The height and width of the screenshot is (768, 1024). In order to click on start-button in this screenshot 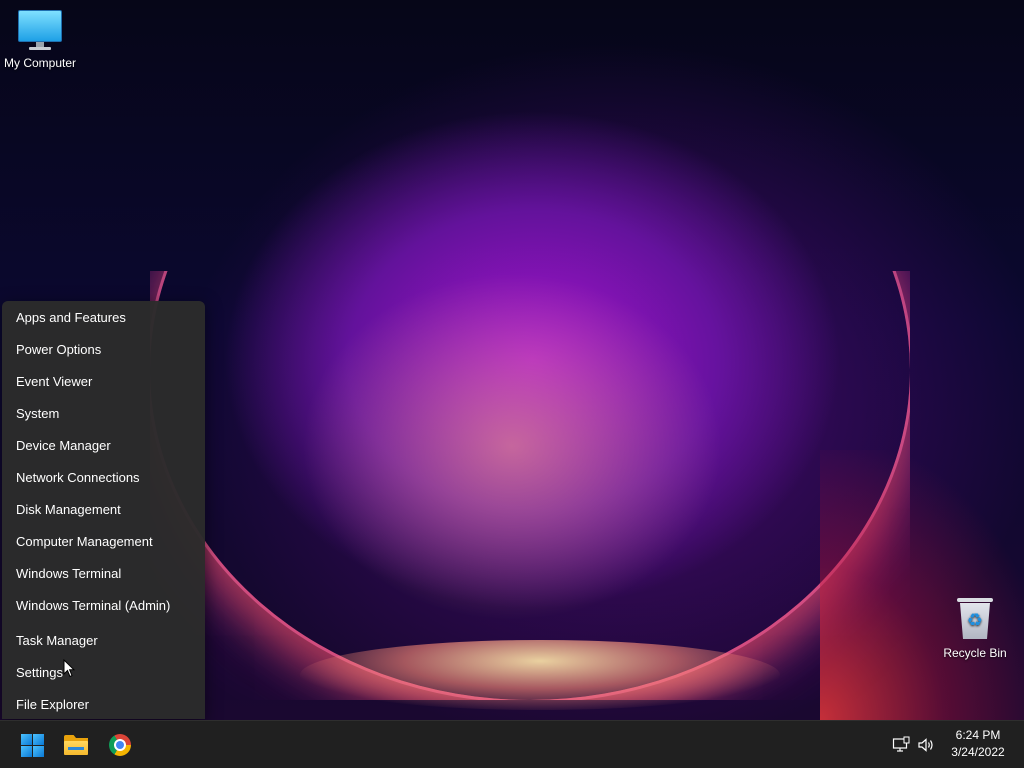, I will do `click(32, 745)`.